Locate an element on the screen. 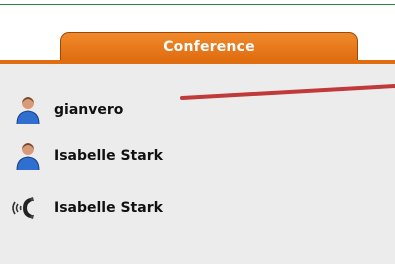  participant-item: gianvero is located at coordinates (68, 110).